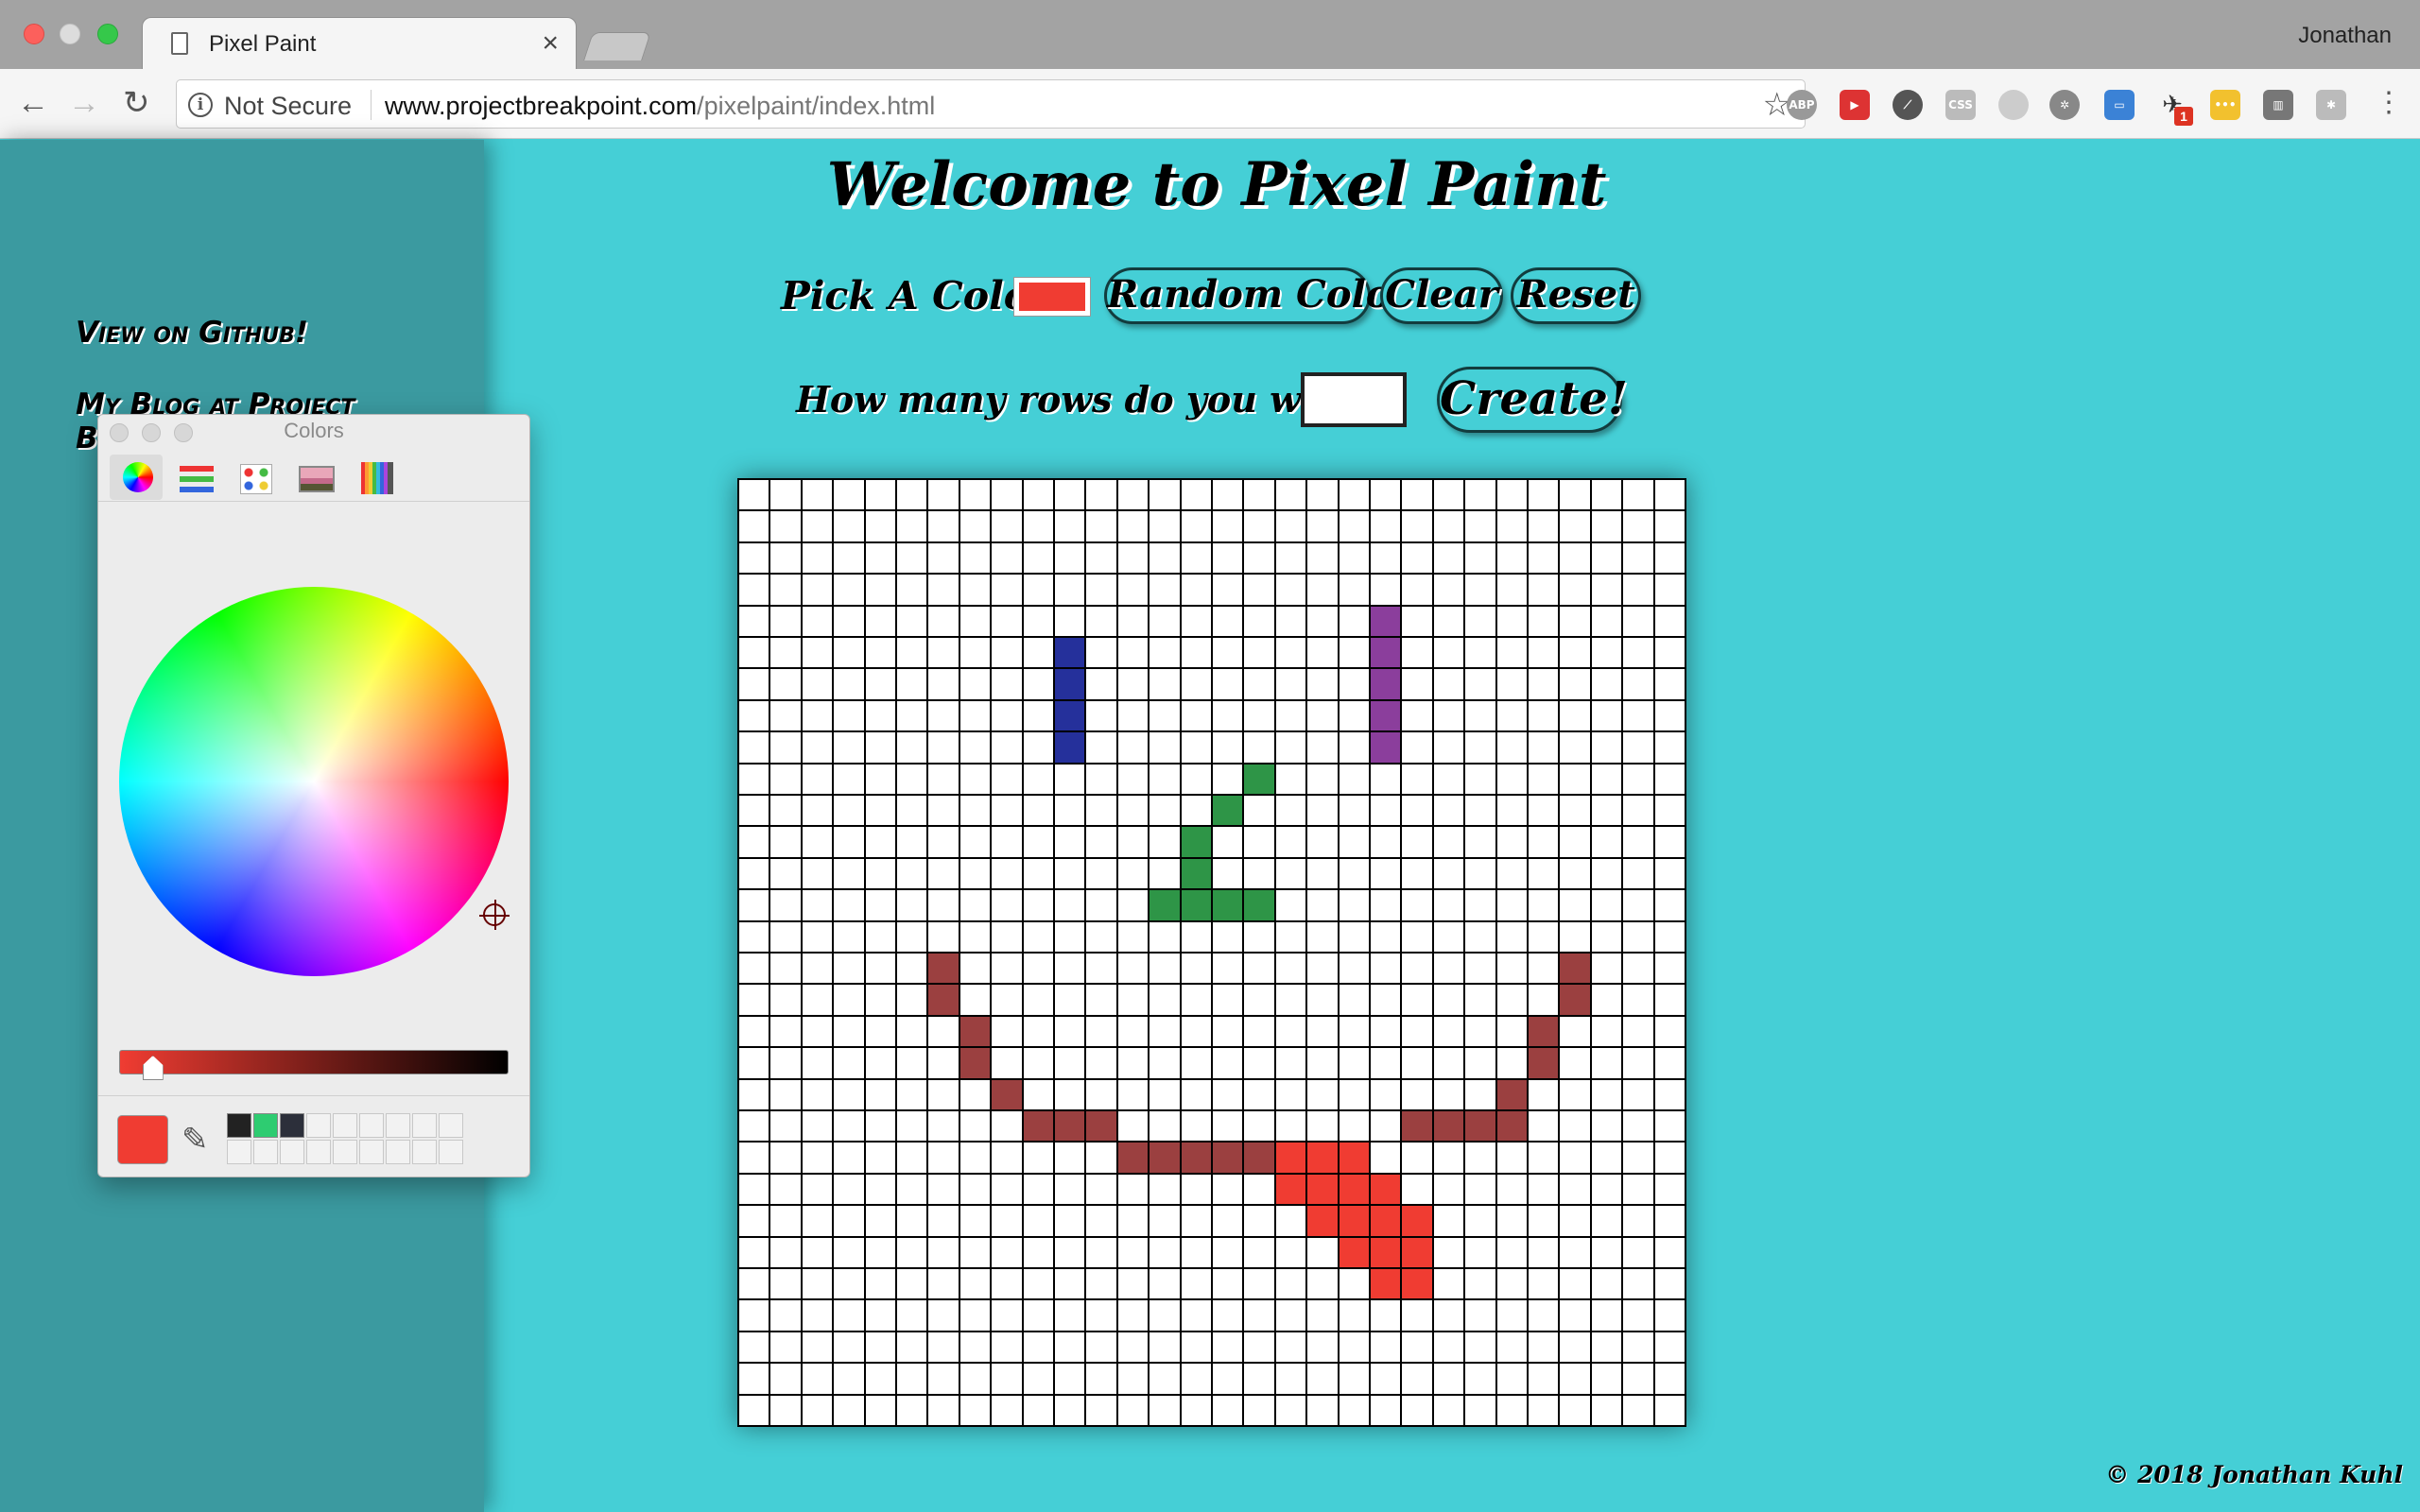 Image resolution: width=2420 pixels, height=1512 pixels. What do you see at coordinates (2119, 105) in the screenshot?
I see `folder-icon: ▭` at bounding box center [2119, 105].